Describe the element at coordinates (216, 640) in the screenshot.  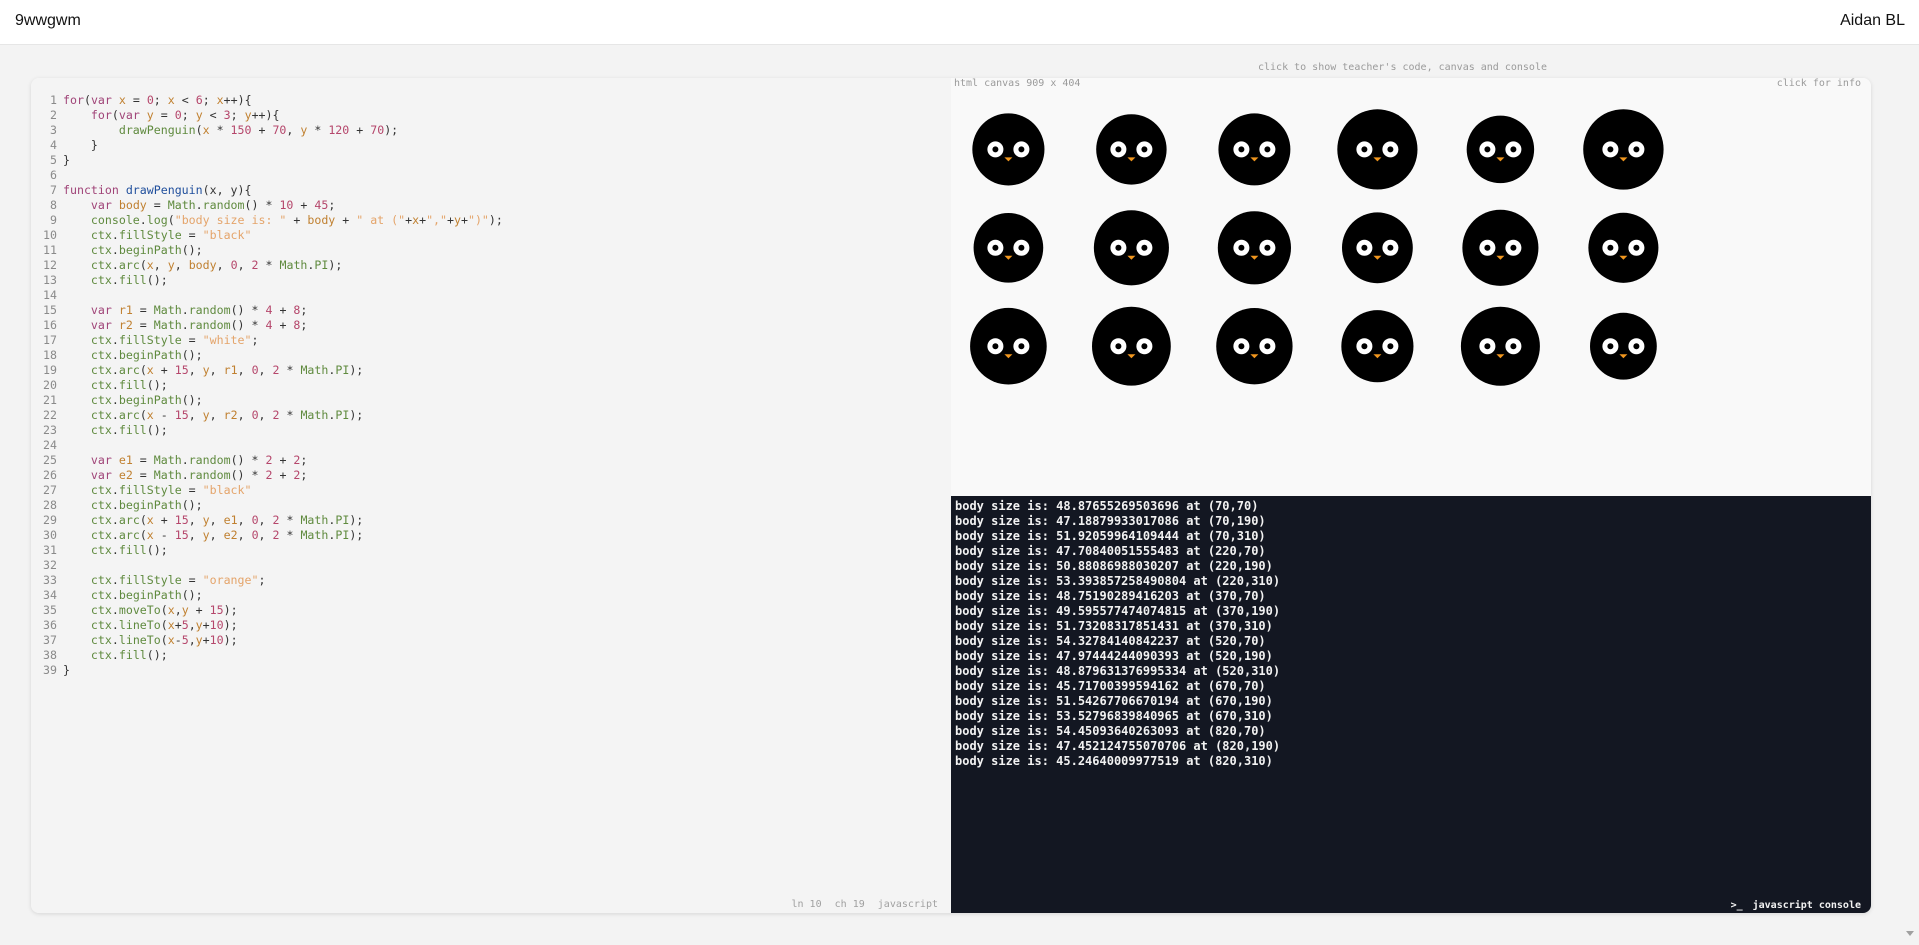
I see `code-token: 10` at that location.